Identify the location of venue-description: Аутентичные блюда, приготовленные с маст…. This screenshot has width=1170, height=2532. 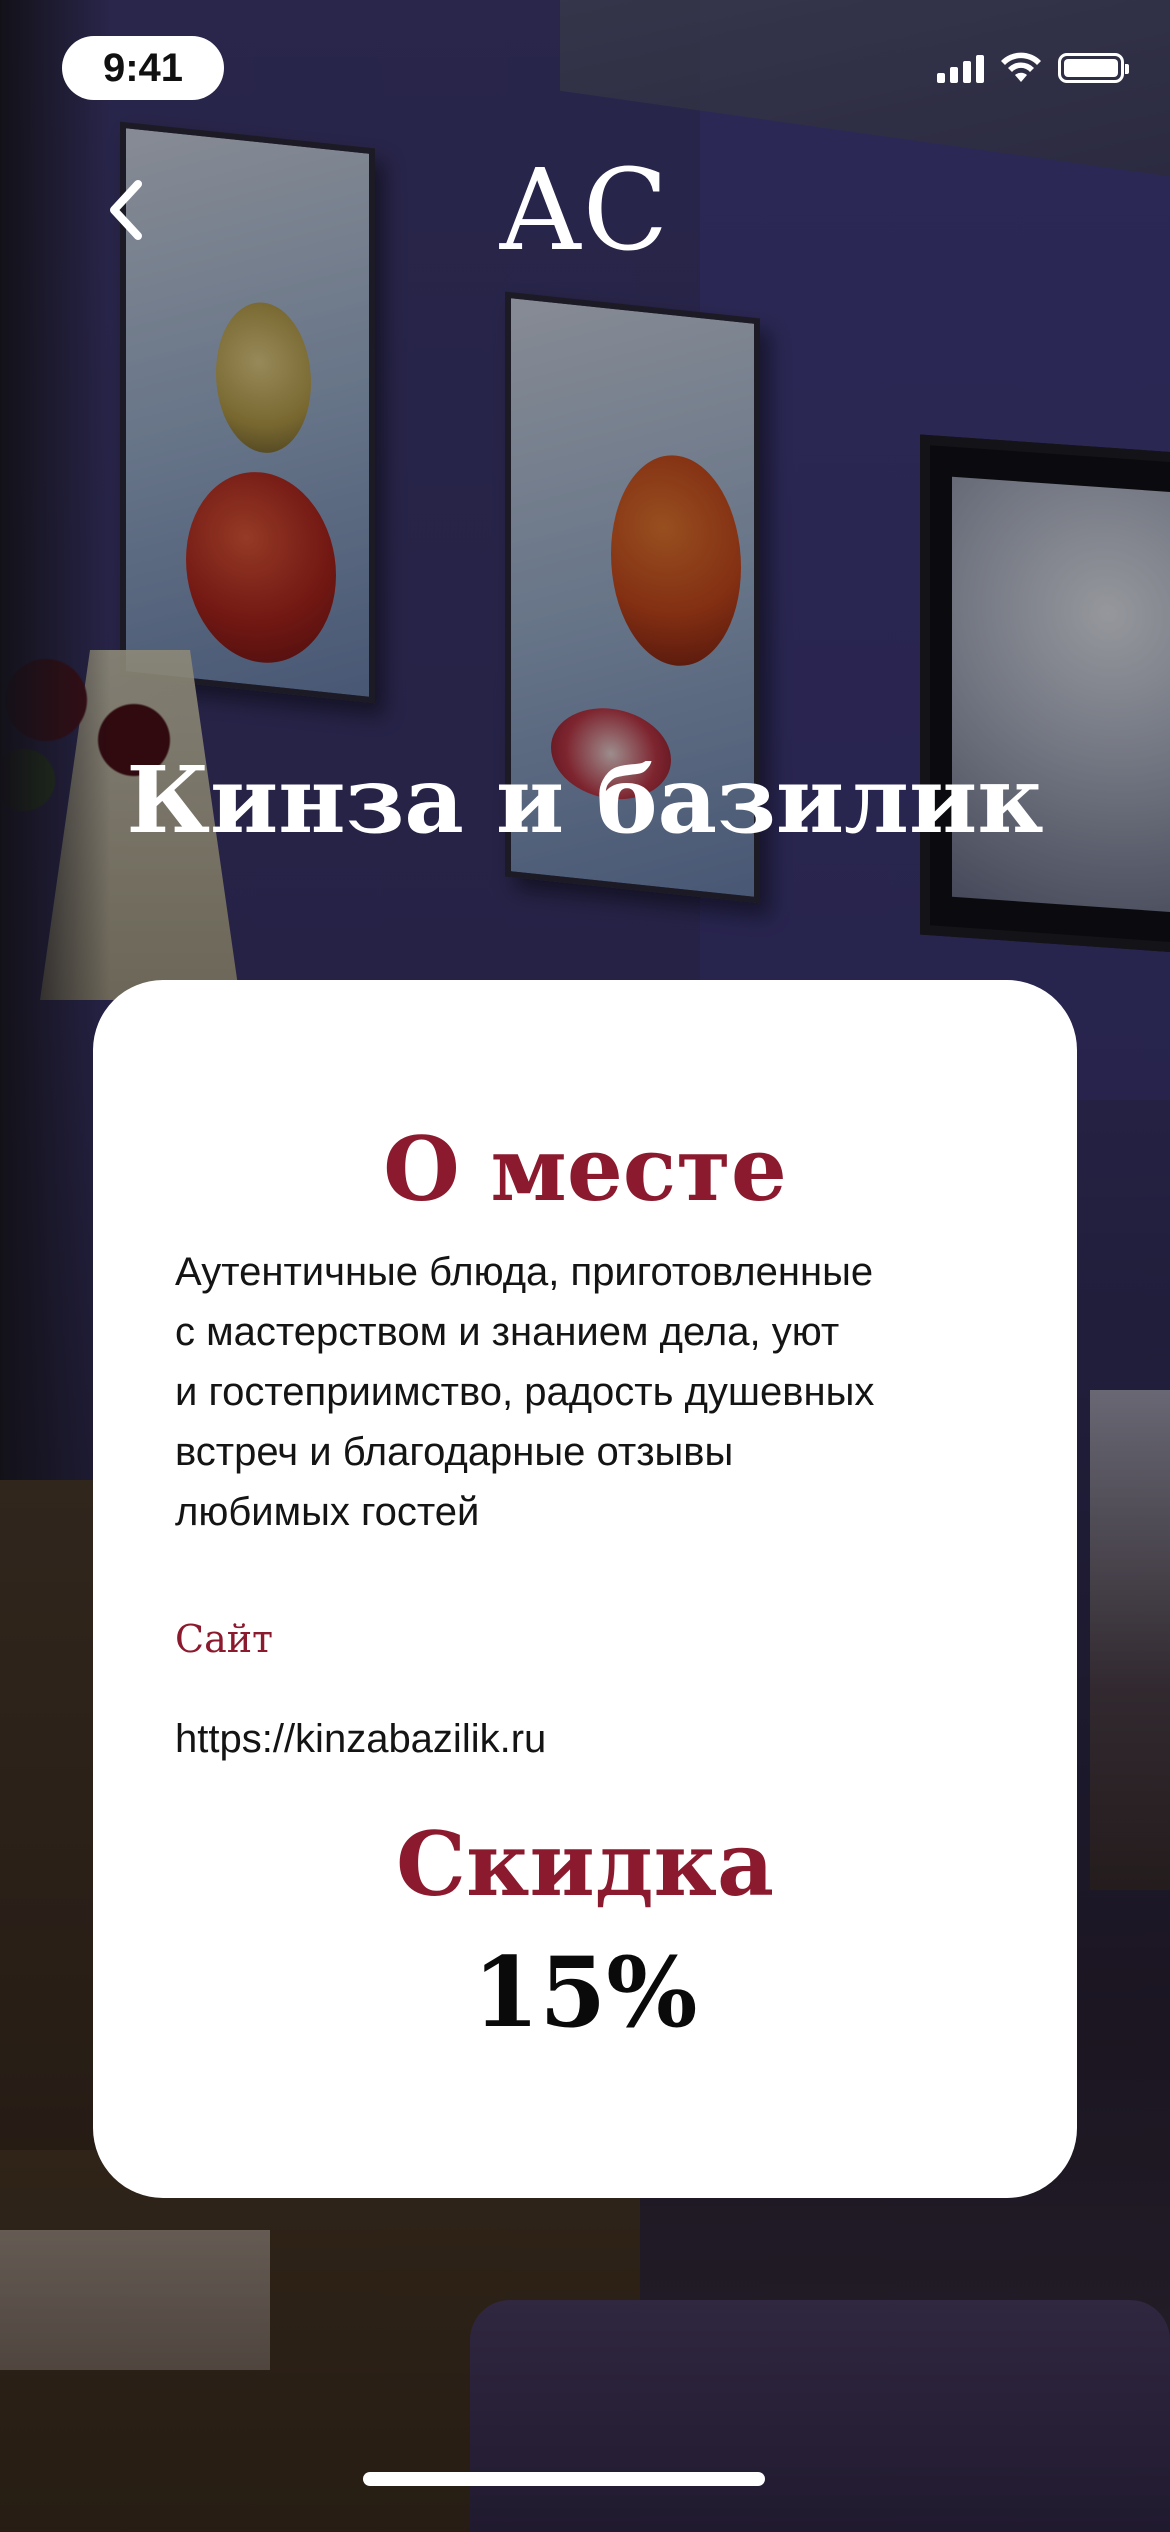
(525, 1392).